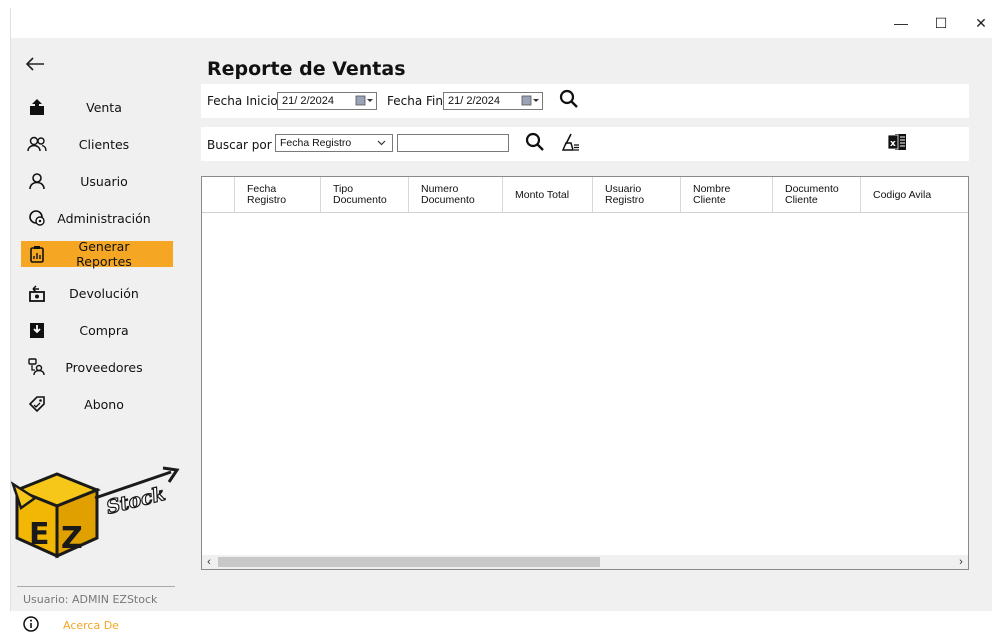 Image resolution: width=992 pixels, height=635 pixels. I want to click on sidebar-item-devolucion: Devolución, so click(97, 293).